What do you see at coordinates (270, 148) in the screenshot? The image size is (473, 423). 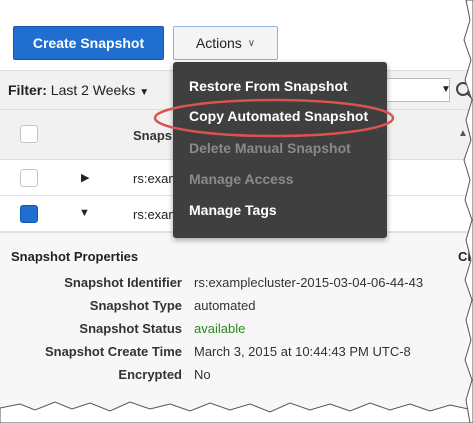 I see `menu-item-delete-manual-snapshot: Delete Manual Snapshot` at bounding box center [270, 148].